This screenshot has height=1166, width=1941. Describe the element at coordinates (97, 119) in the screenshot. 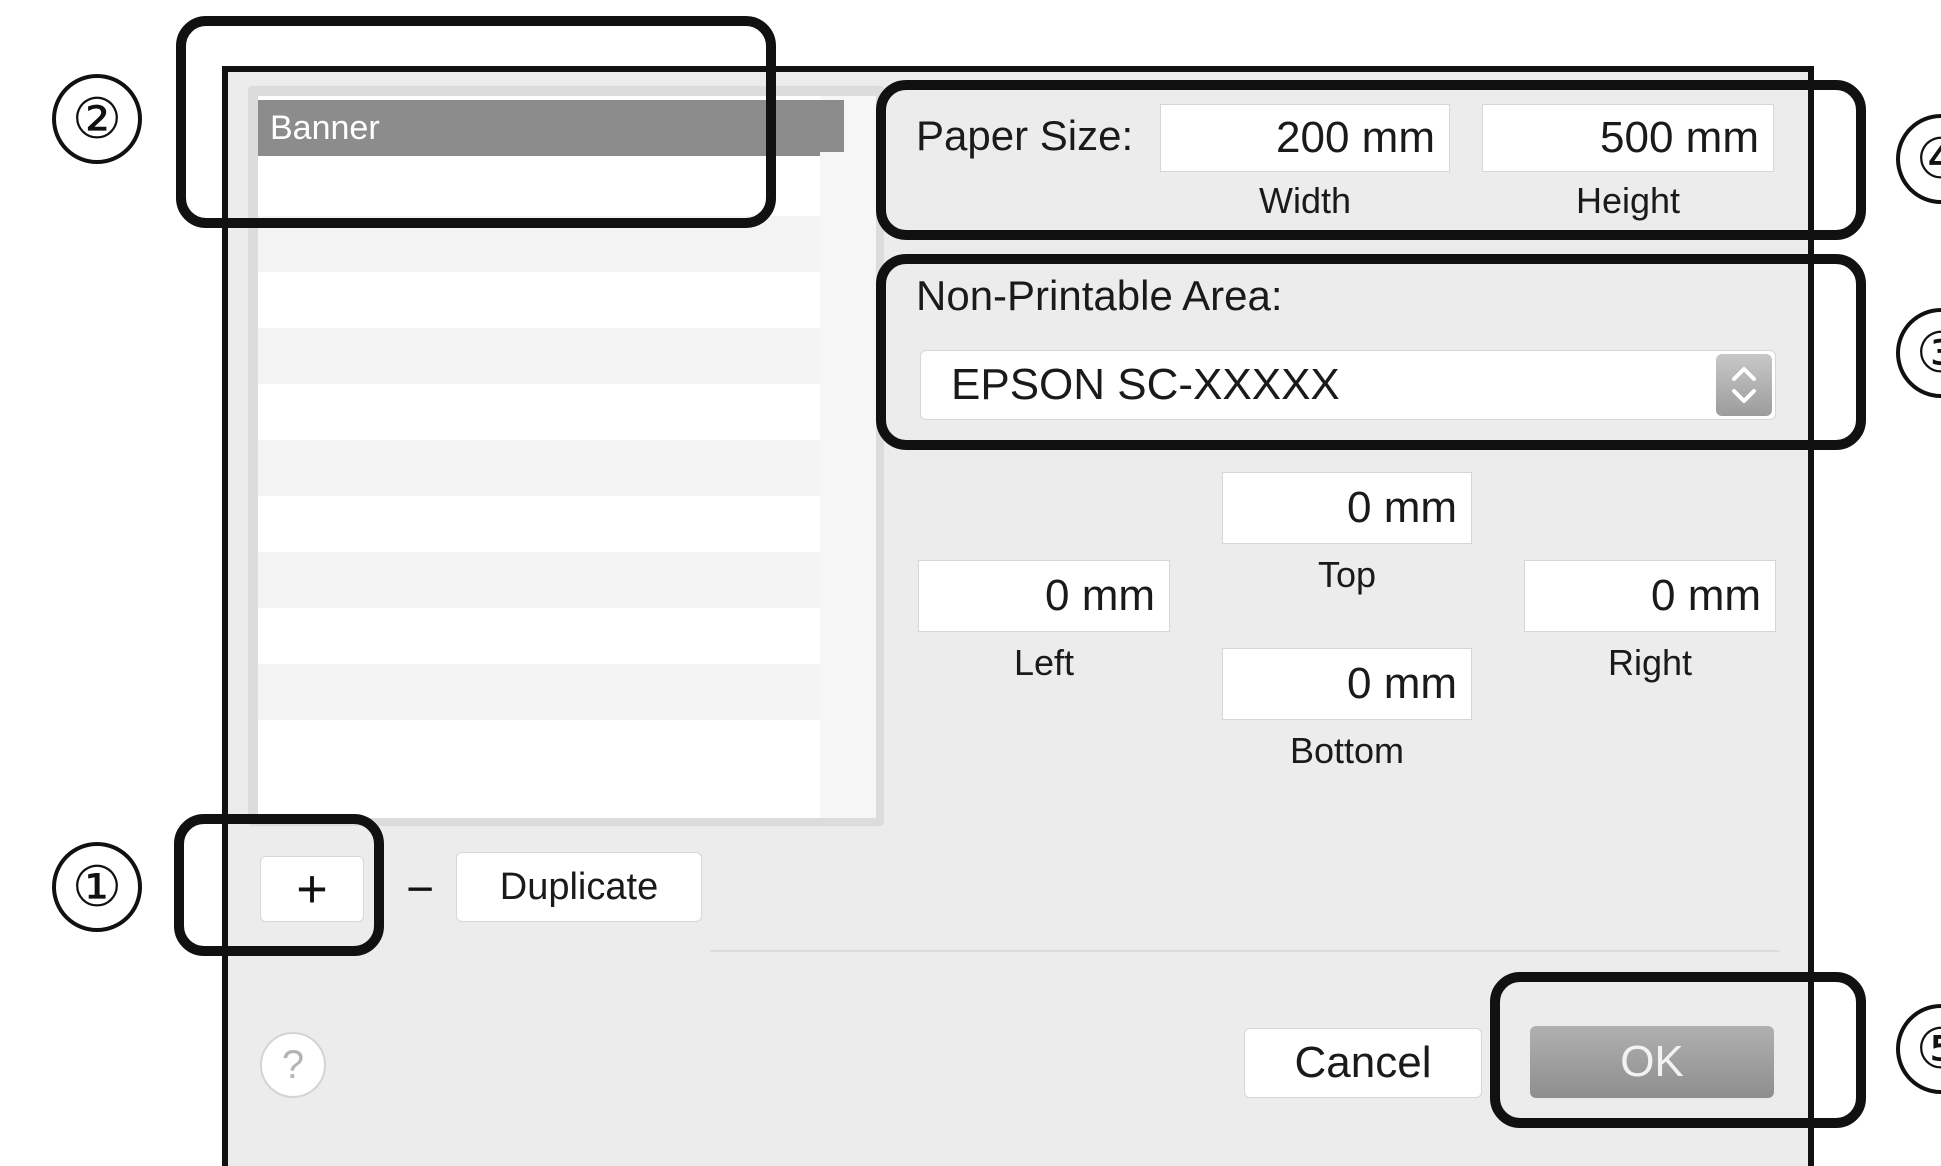

I see `step-2-marker: ②` at that location.